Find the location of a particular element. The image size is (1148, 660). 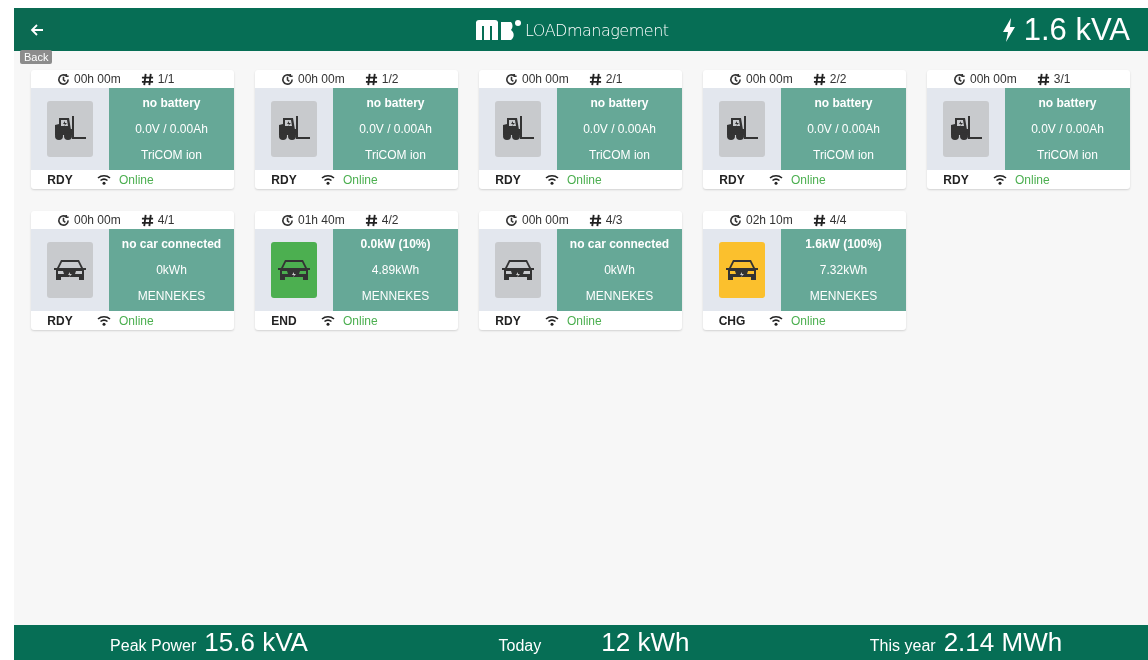

lightning-icon is located at coordinates (1008, 29).